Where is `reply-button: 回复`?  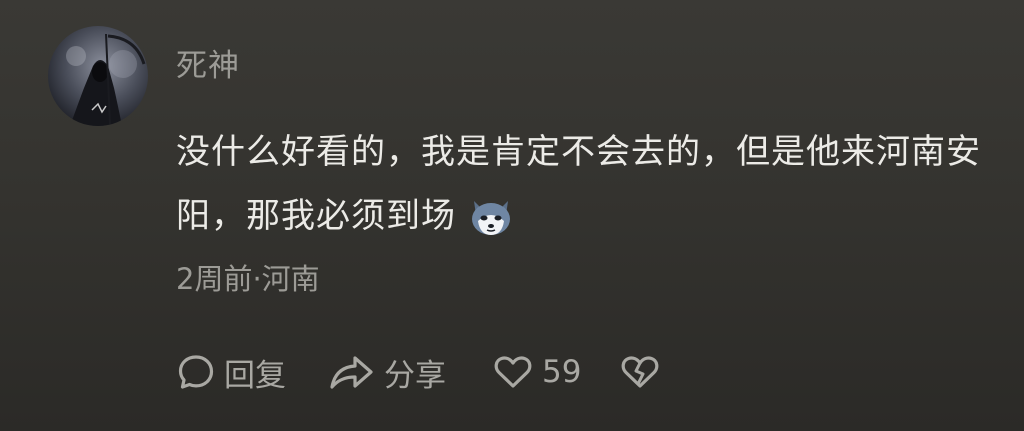
reply-button: 回复 is located at coordinates (231, 372).